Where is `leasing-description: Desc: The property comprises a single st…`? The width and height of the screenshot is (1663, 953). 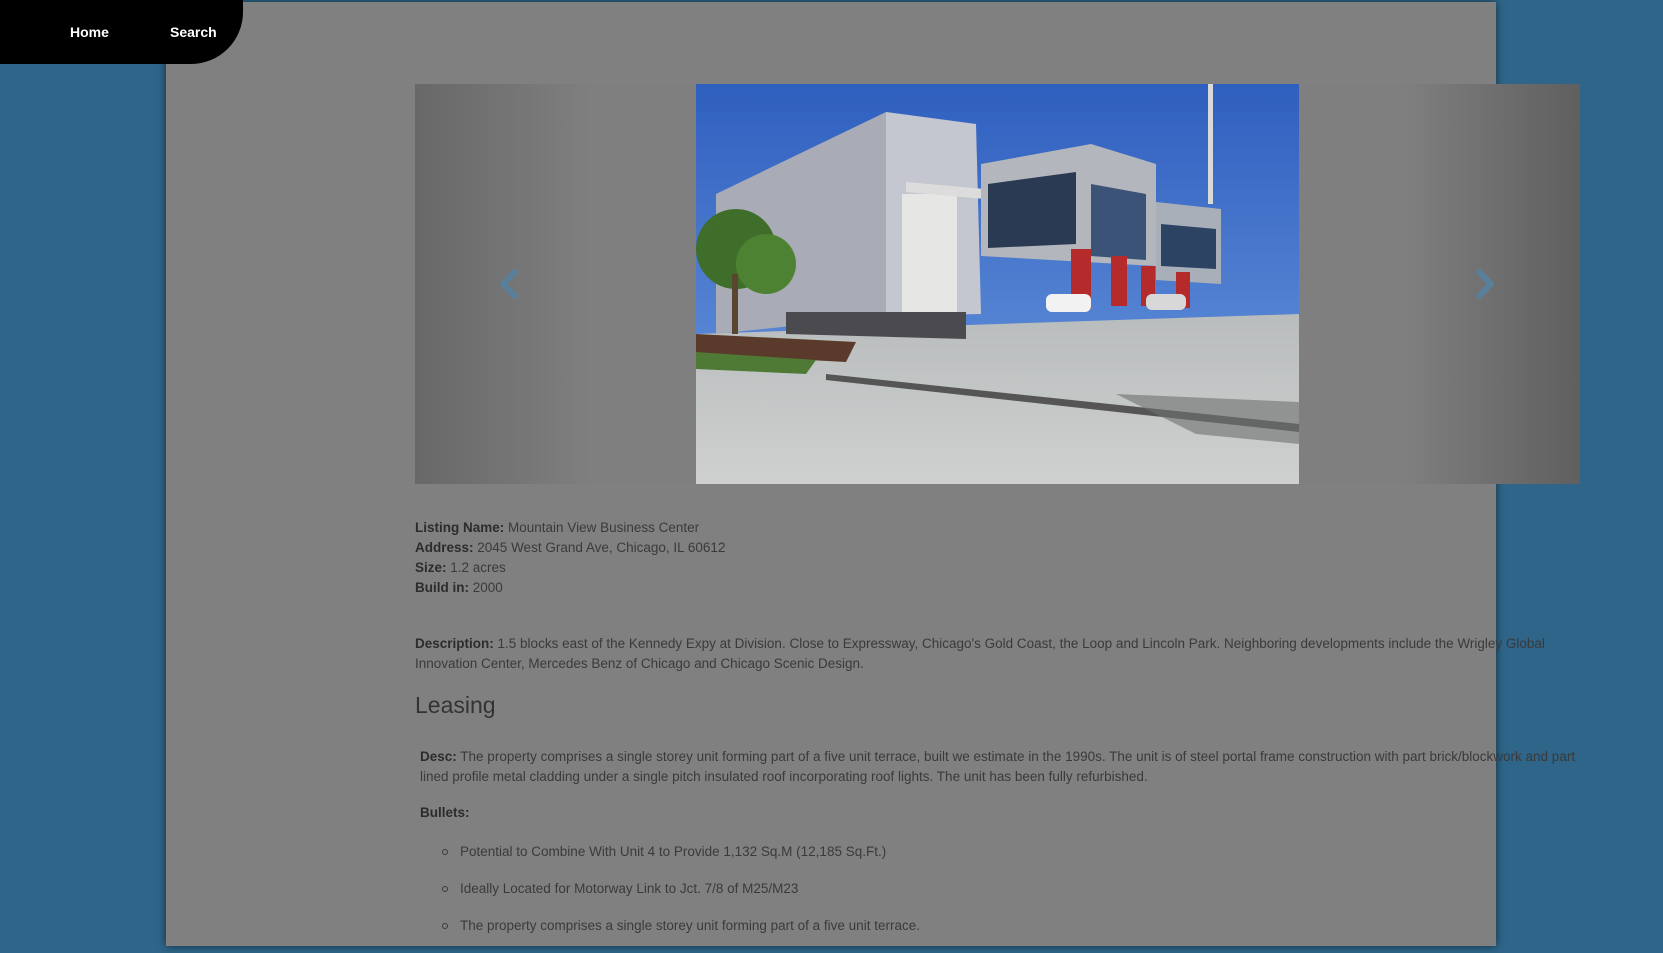 leasing-description: Desc: The property comprises a single st… is located at coordinates (1001, 767).